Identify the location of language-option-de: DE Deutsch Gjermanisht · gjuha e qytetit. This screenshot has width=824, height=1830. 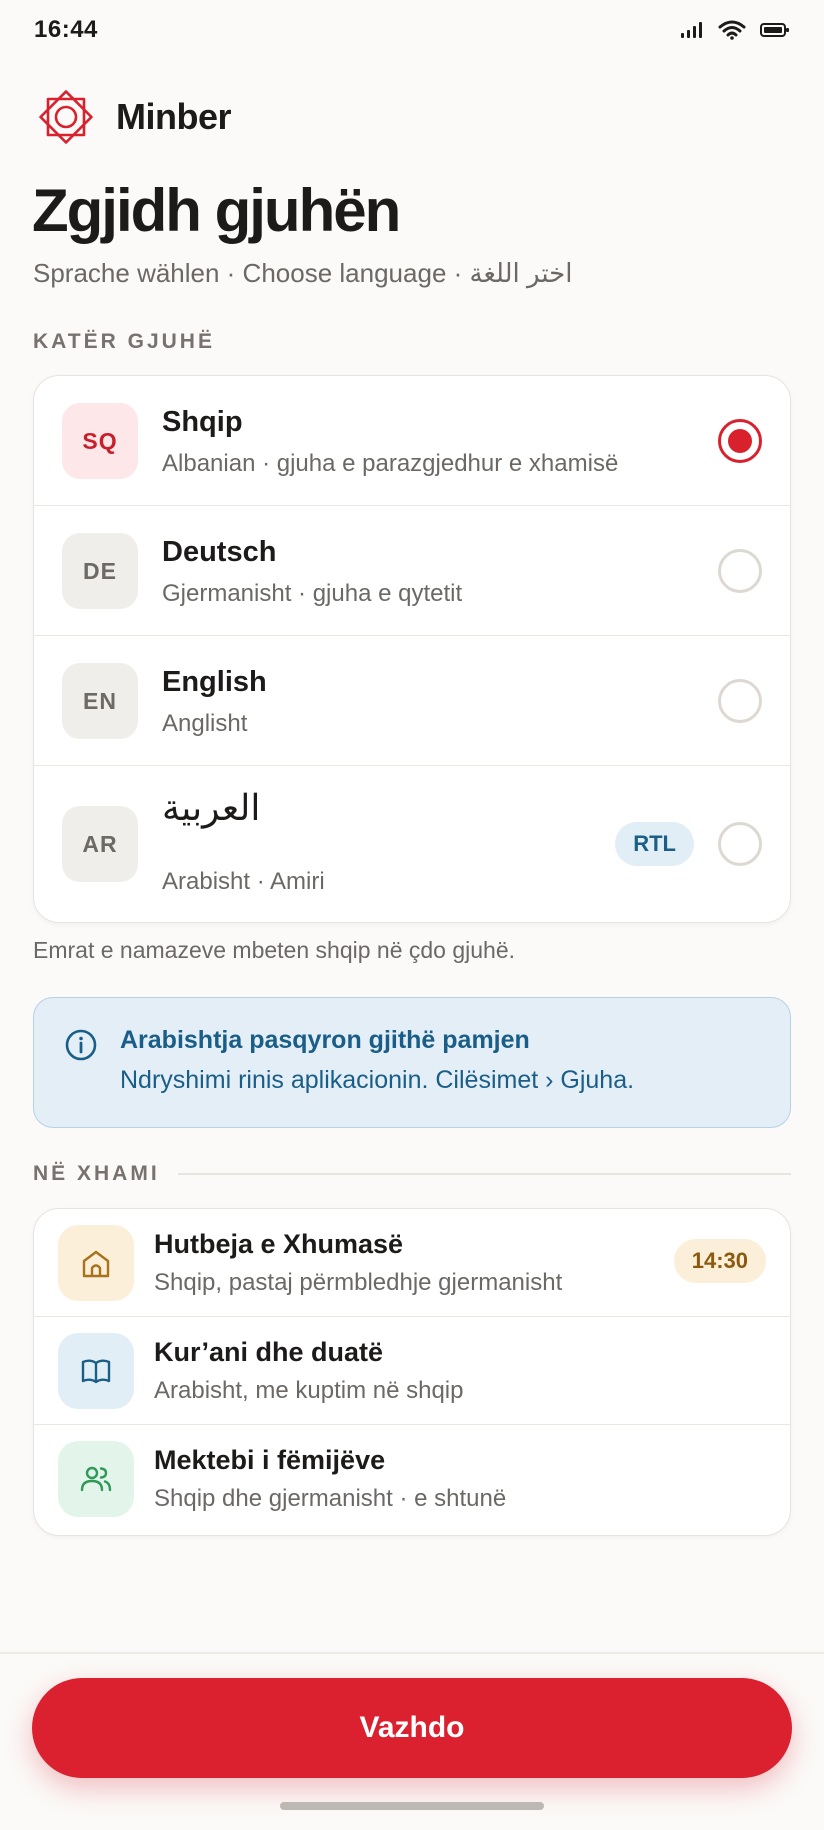
(412, 571).